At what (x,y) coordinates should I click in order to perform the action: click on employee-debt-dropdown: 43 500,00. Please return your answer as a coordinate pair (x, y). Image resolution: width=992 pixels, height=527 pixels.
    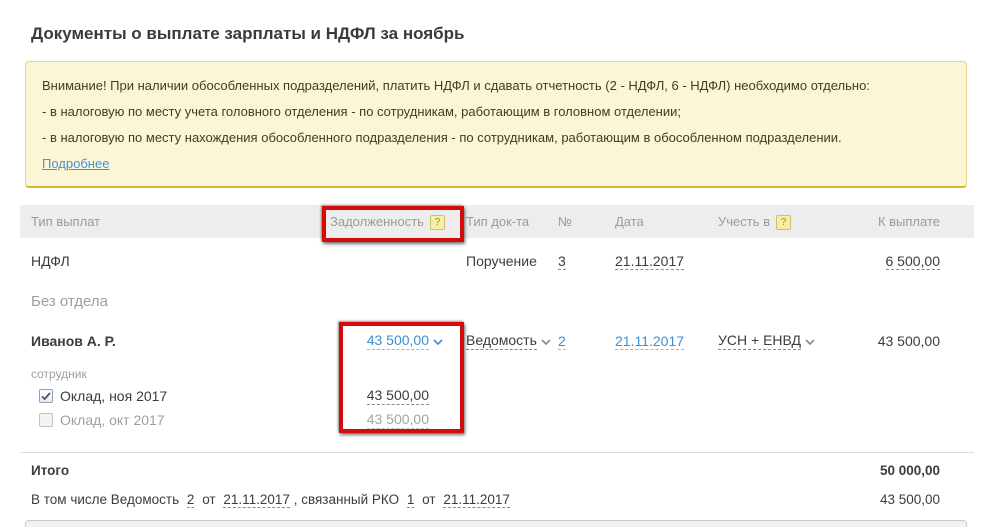
    Looking at the image, I should click on (404, 341).